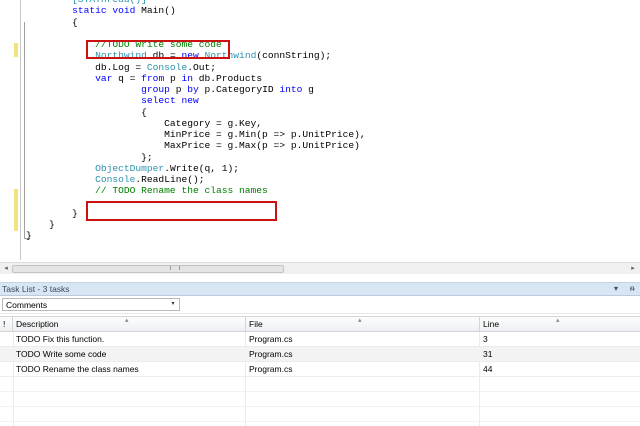  I want to click on editor-horizontal-scrollbar: ◂ ▸, so click(320, 268).